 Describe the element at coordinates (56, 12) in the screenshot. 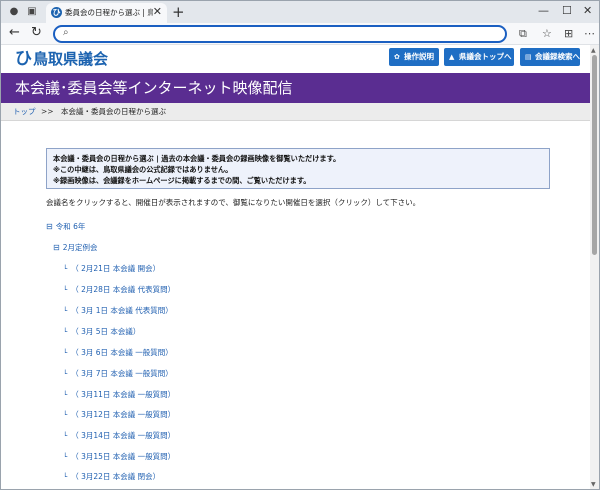

I see `favicon-icon: ひ` at that location.